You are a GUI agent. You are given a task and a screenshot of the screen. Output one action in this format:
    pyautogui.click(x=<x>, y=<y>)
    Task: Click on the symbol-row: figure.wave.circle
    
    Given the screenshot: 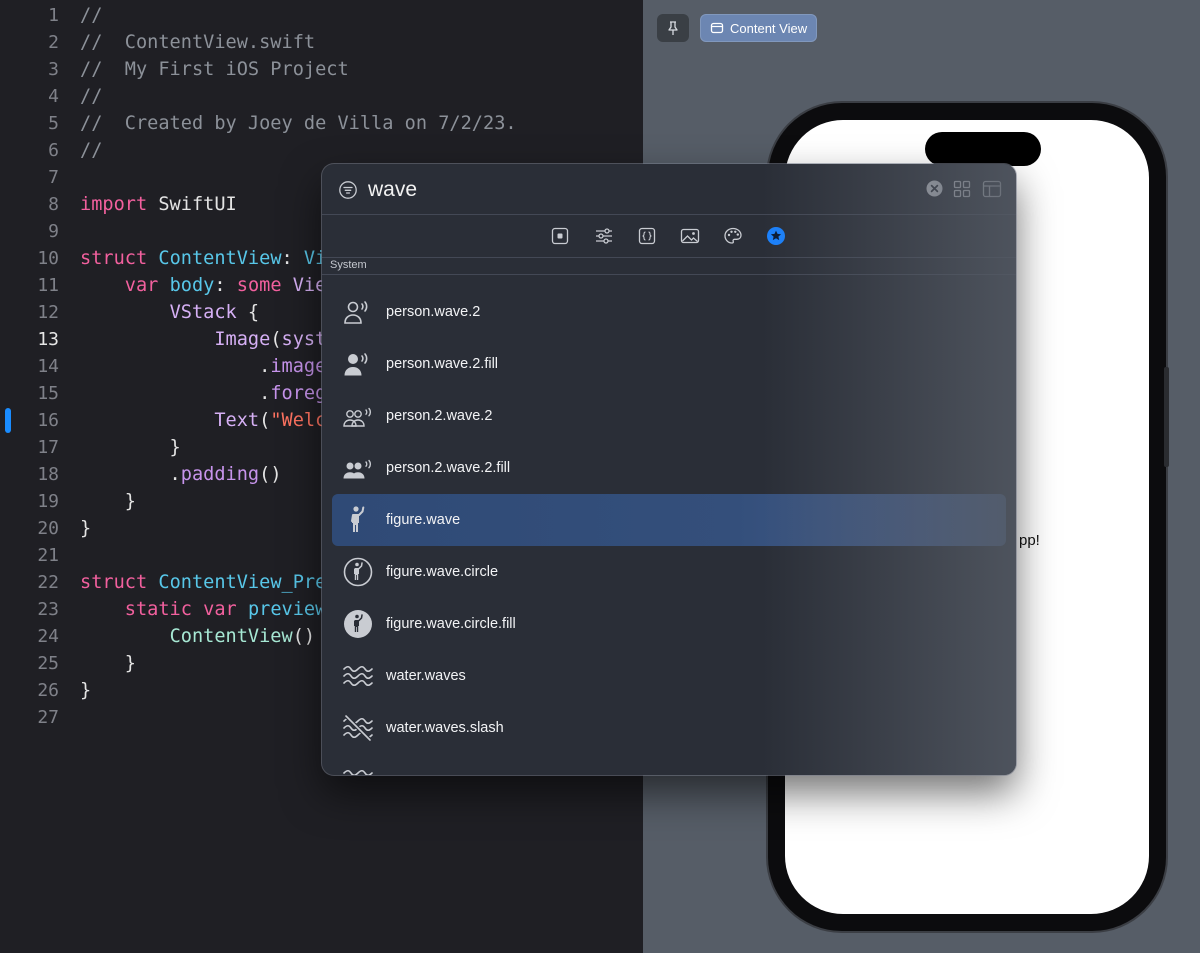 What is the action you would take?
    pyautogui.click(x=669, y=572)
    